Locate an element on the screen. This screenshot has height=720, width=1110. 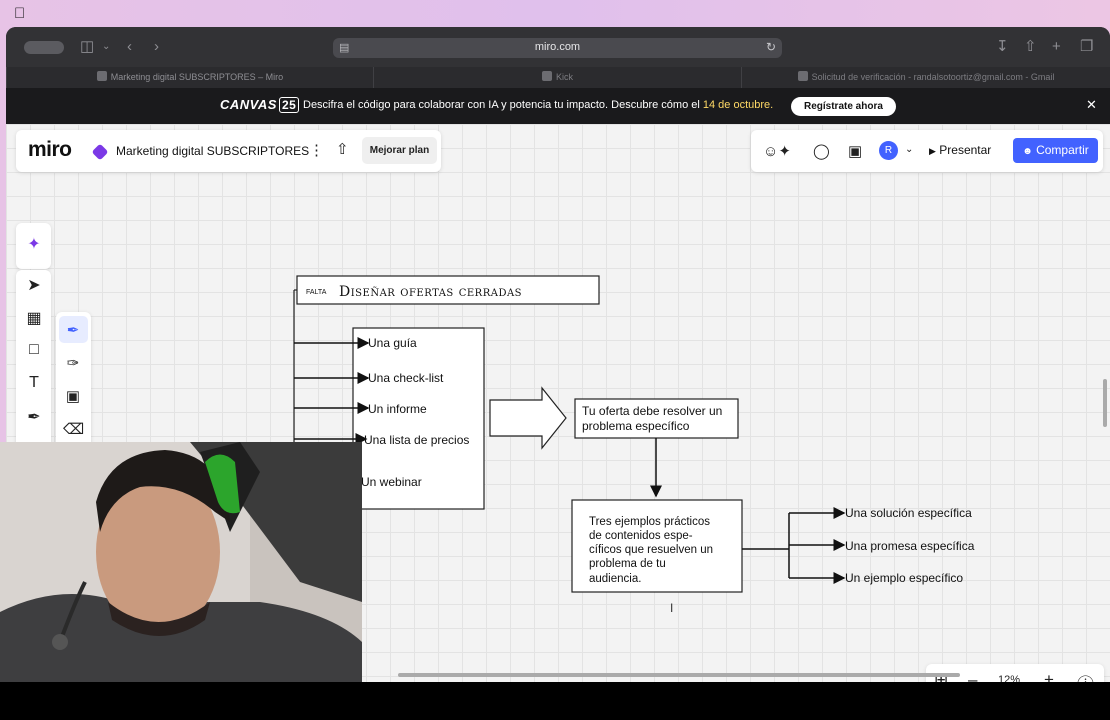
video-call-icon: ▣ is located at coordinates (855, 151).